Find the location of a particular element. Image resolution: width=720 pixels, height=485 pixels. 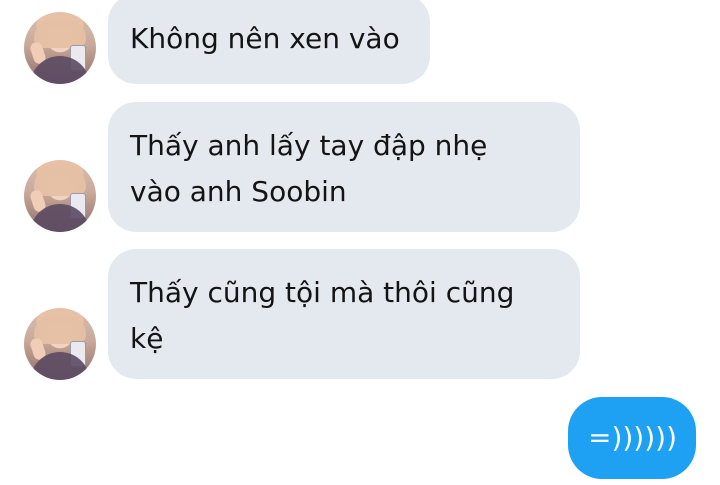

message-bubble-incoming: Không nên xen vào is located at coordinates (269, 42).